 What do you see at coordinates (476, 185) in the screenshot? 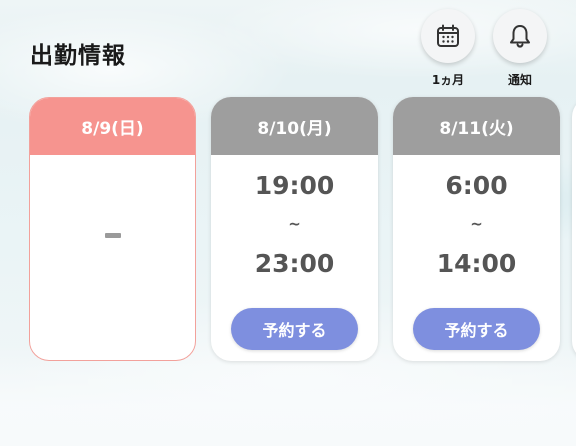
I see `shift-start-time: 6:00` at bounding box center [476, 185].